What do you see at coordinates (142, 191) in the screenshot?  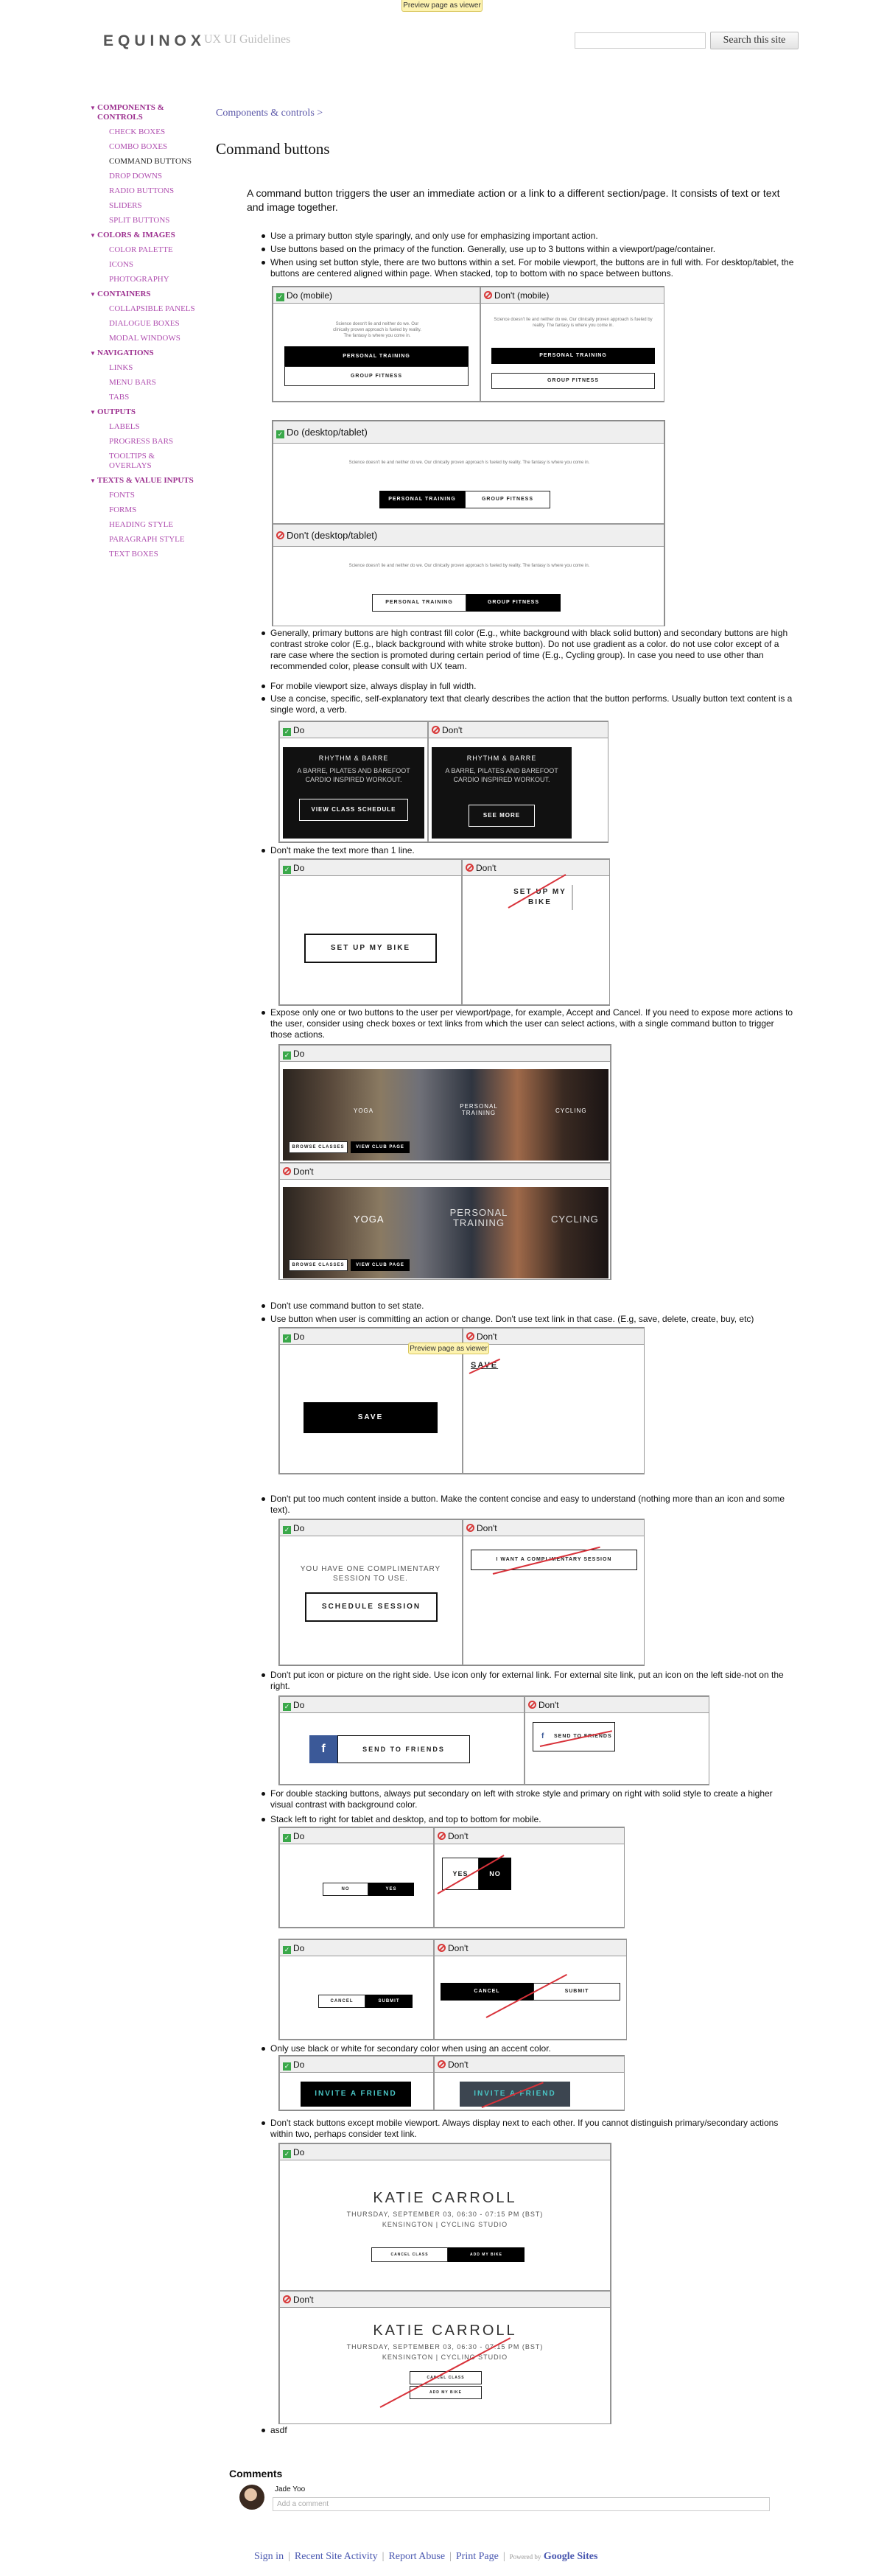 I see `sidebar-item-radio-buttons: RADIO BUTTONS` at bounding box center [142, 191].